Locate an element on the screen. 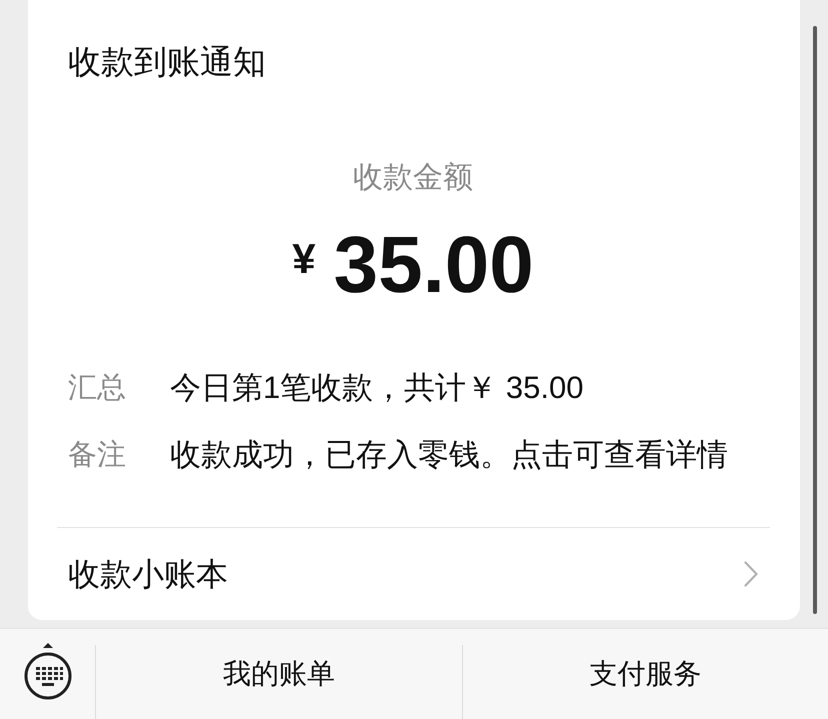  detail-label: 备注 is located at coordinates (97, 455).